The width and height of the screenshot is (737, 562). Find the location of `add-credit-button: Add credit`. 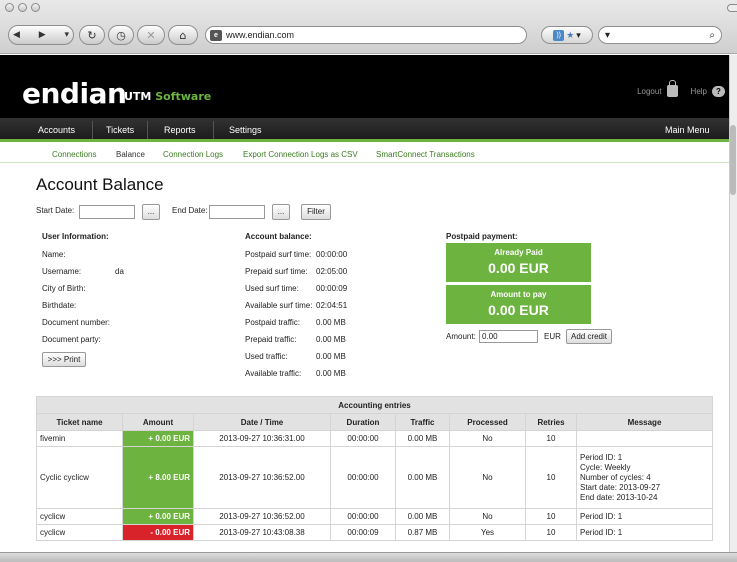

add-credit-button: Add credit is located at coordinates (589, 336).